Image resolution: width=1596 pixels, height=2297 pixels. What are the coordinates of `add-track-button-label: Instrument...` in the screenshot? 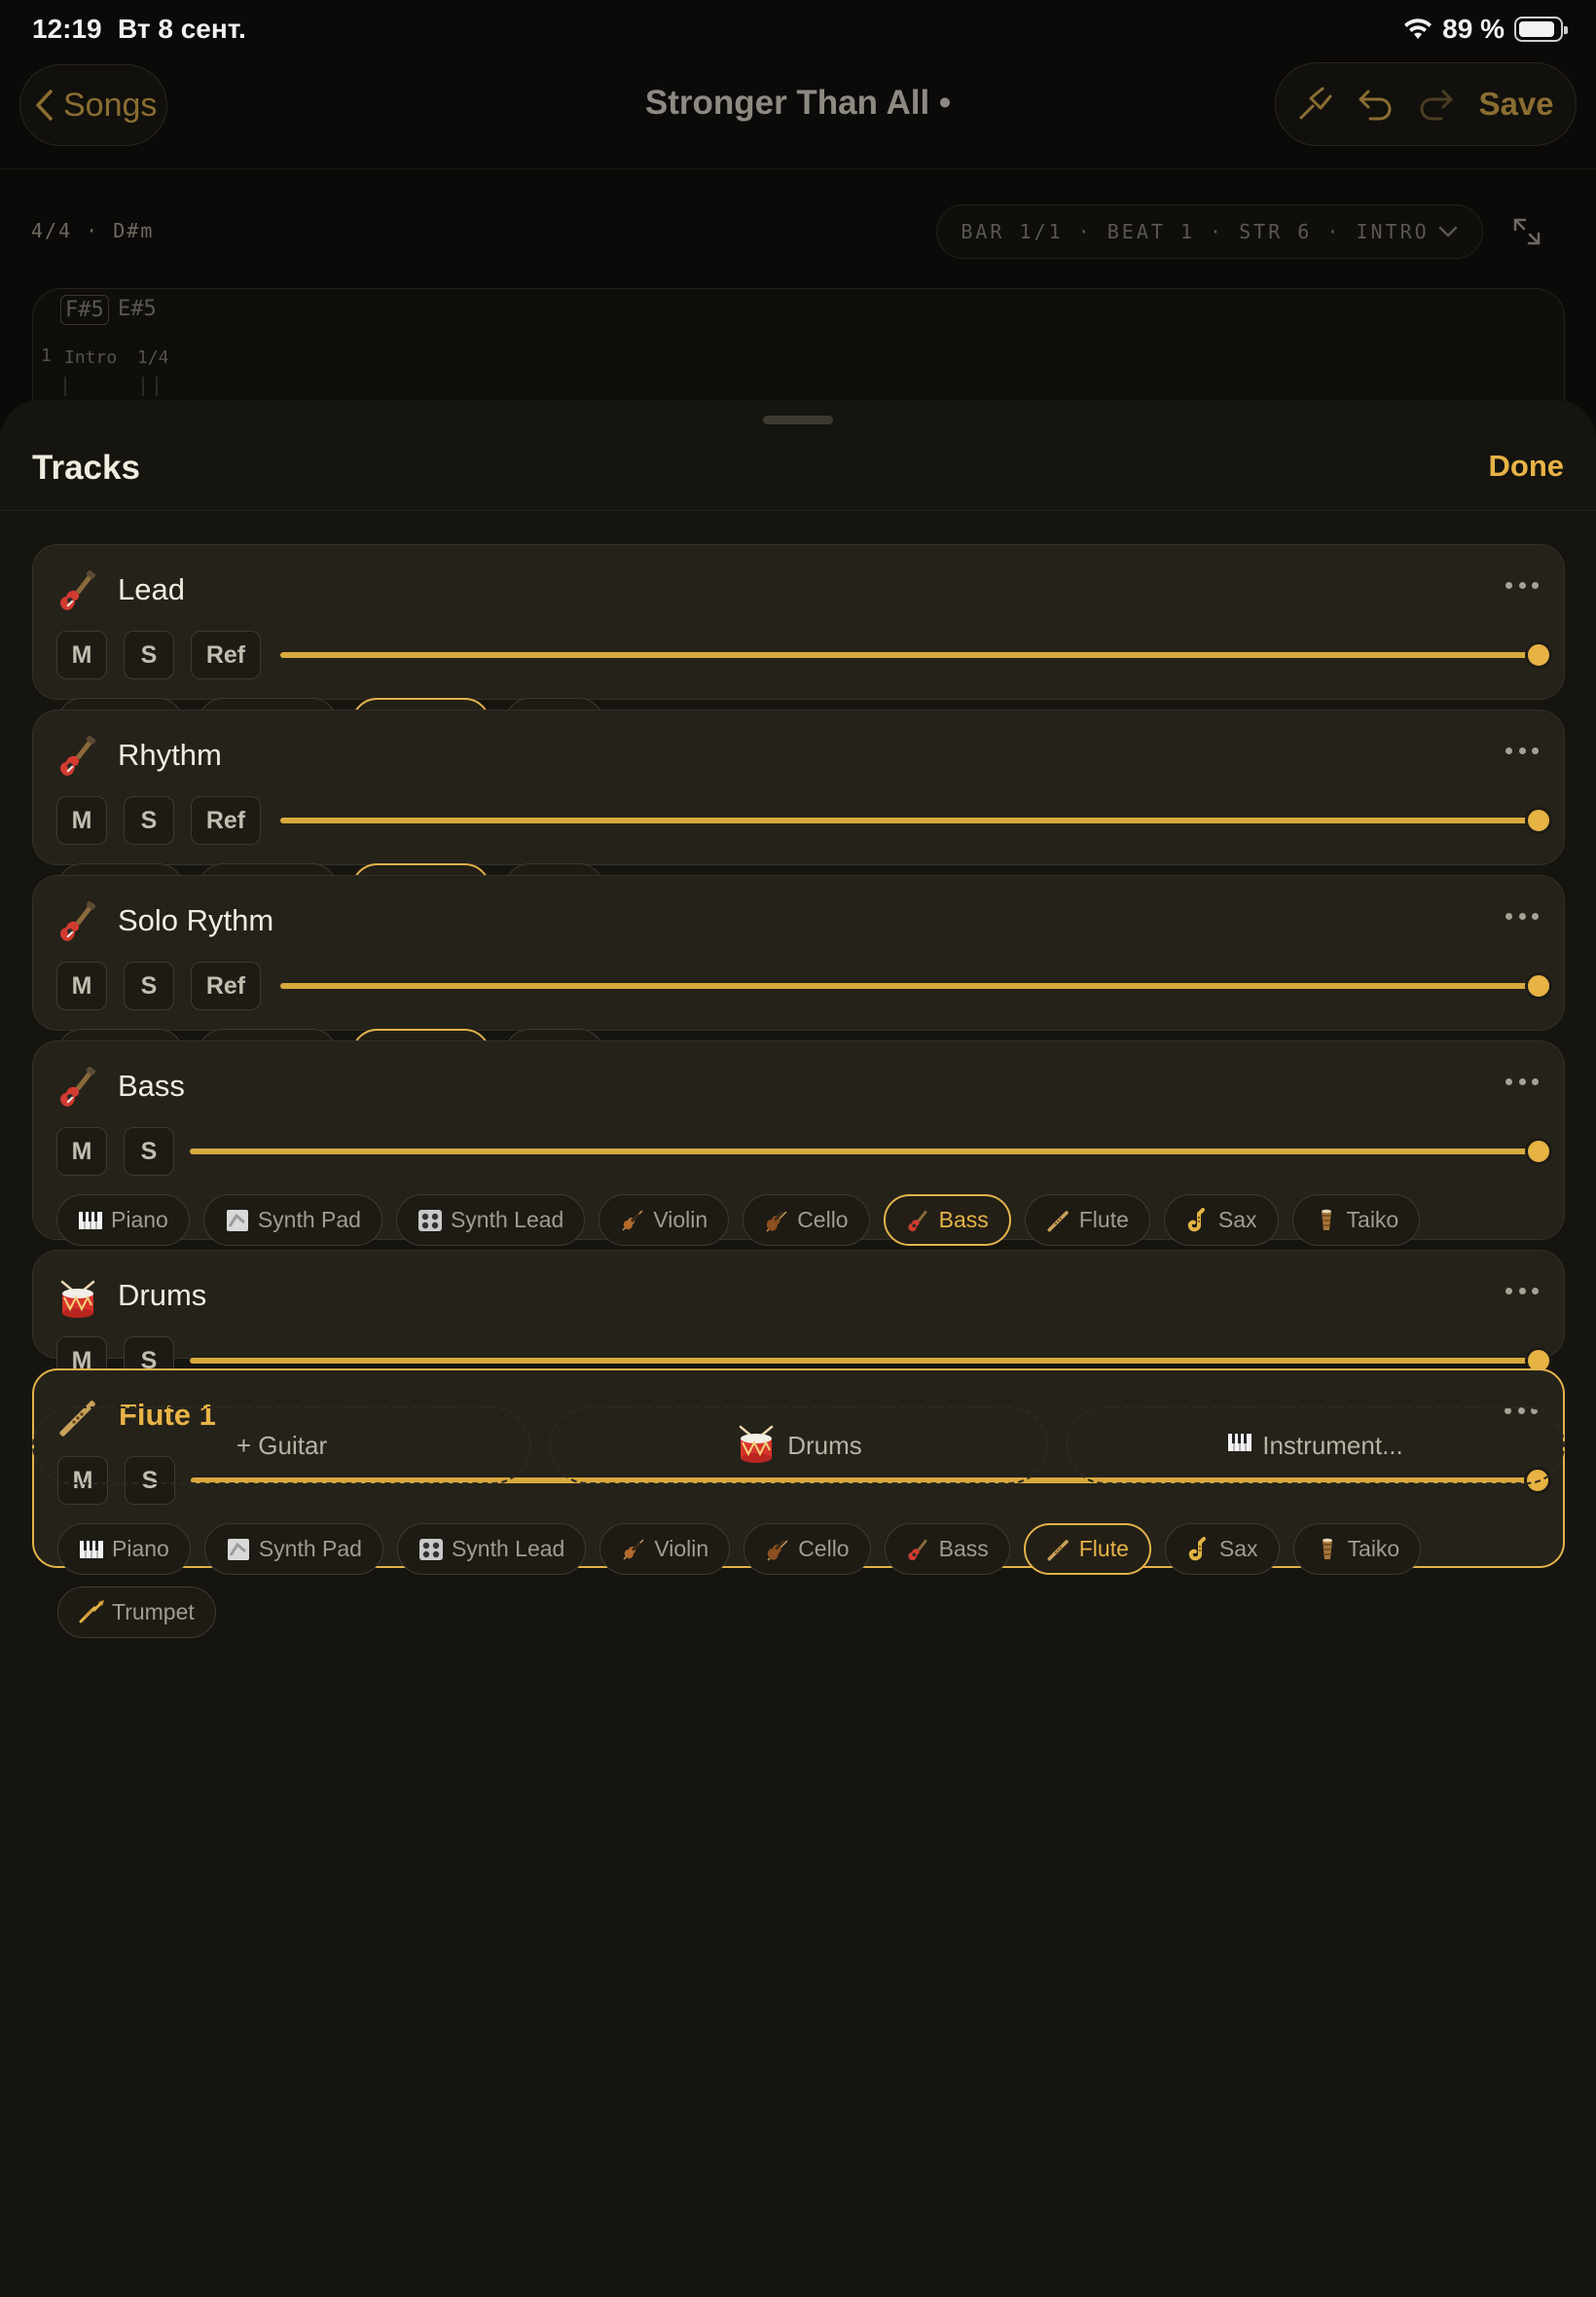 It's located at (1332, 1445).